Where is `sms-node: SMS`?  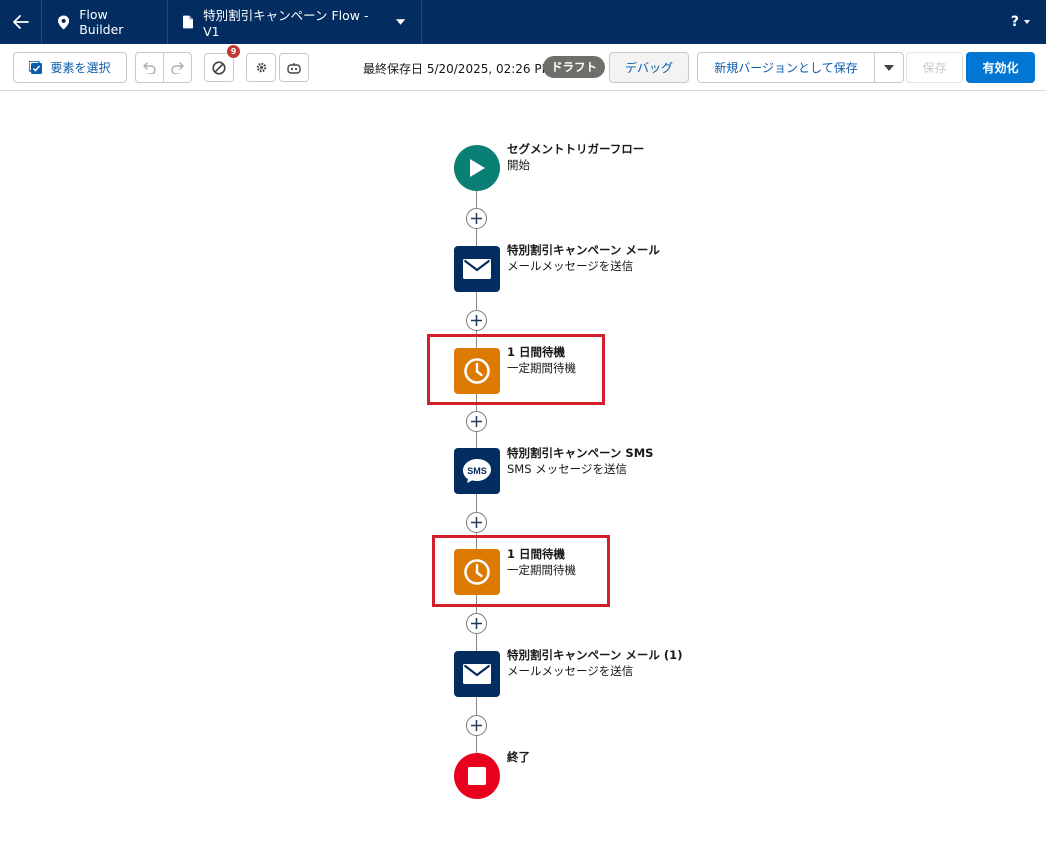
sms-node: SMS is located at coordinates (477, 471).